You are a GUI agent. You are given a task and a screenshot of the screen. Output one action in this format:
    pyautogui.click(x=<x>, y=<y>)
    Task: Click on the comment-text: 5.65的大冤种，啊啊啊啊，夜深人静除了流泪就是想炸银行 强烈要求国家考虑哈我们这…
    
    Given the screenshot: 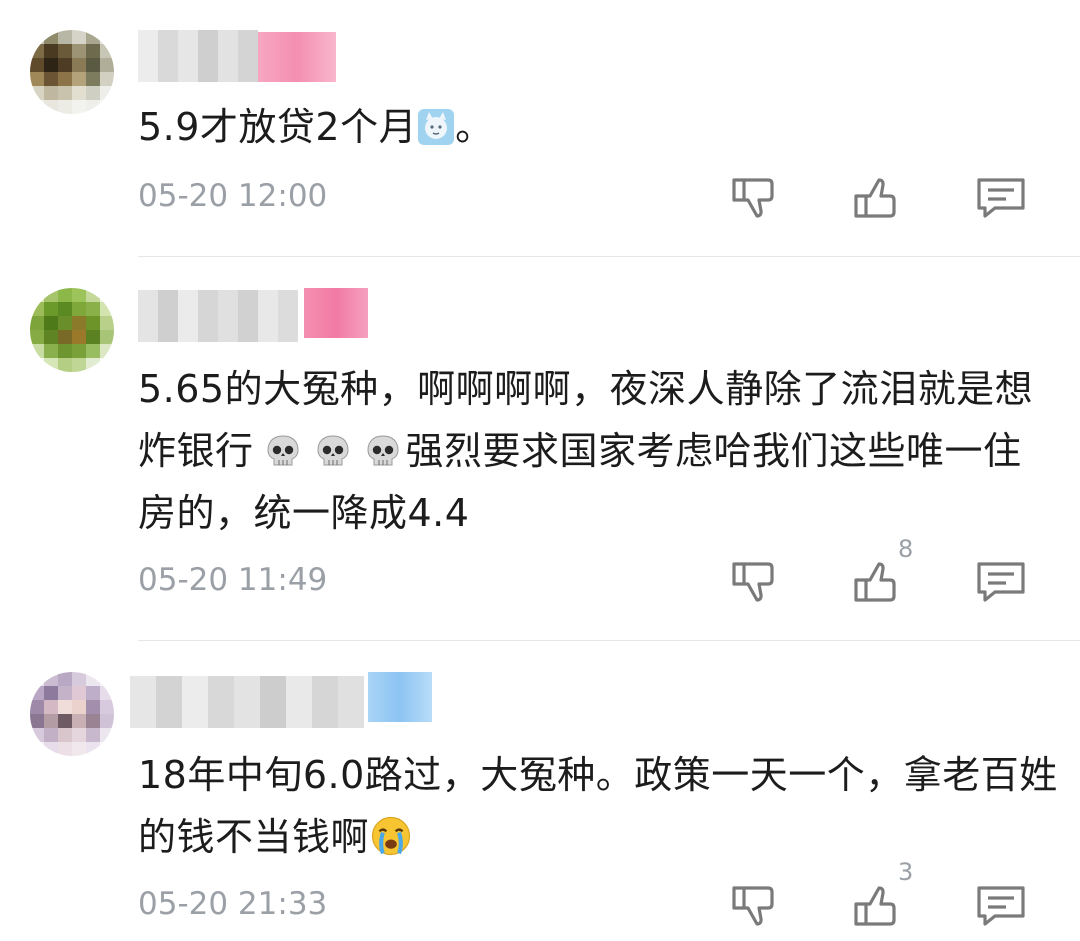 What is the action you would take?
    pyautogui.click(x=586, y=451)
    